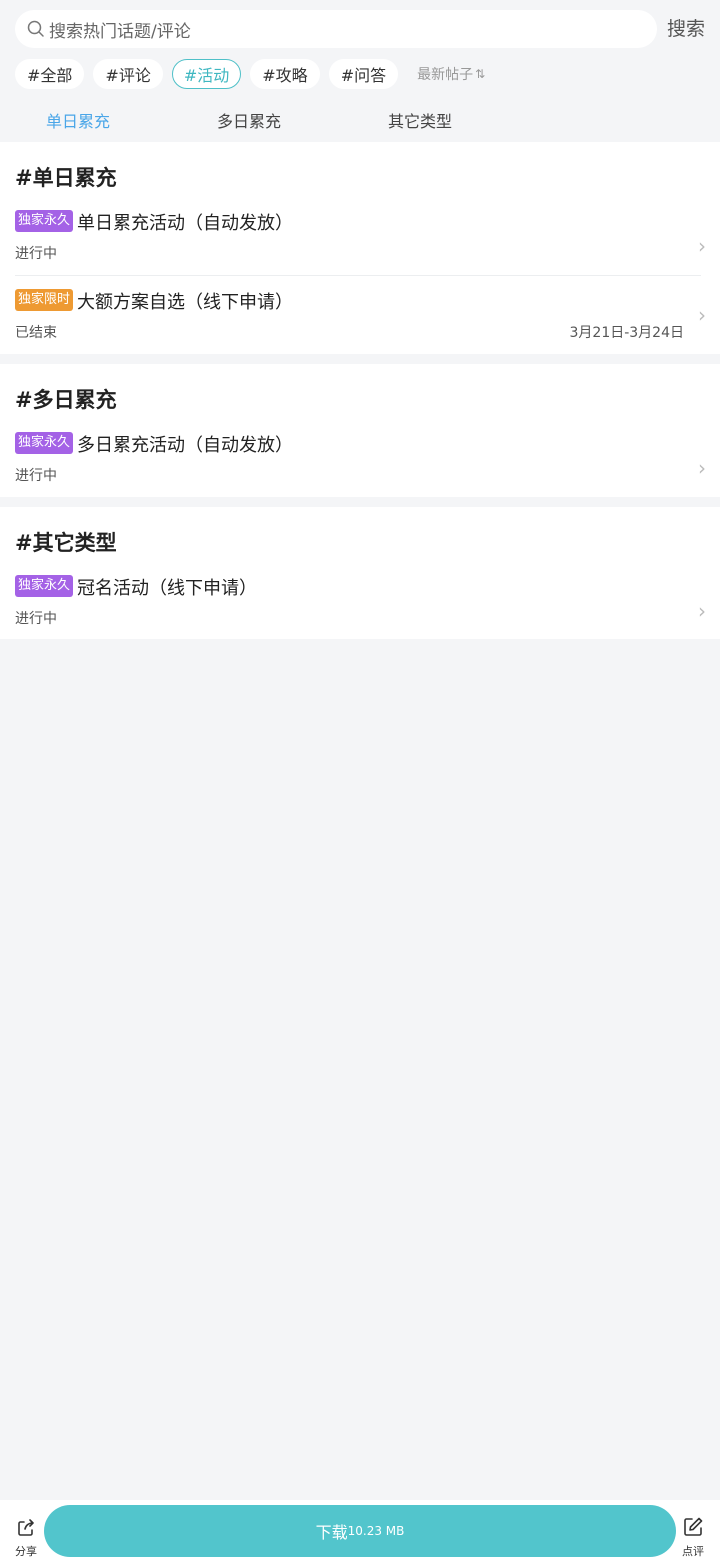 The width and height of the screenshot is (720, 1563). What do you see at coordinates (167, 588) in the screenshot?
I see `item-title: 冠名活动（线下申请）` at bounding box center [167, 588].